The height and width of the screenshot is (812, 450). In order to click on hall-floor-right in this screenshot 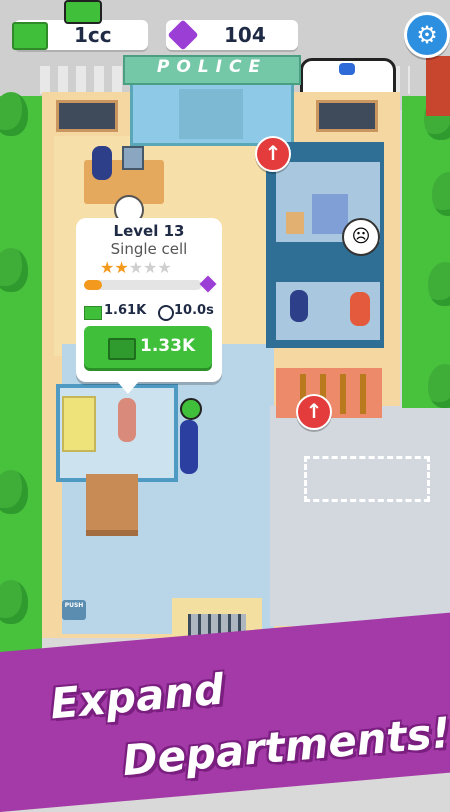, I will do `click(336, 516)`.